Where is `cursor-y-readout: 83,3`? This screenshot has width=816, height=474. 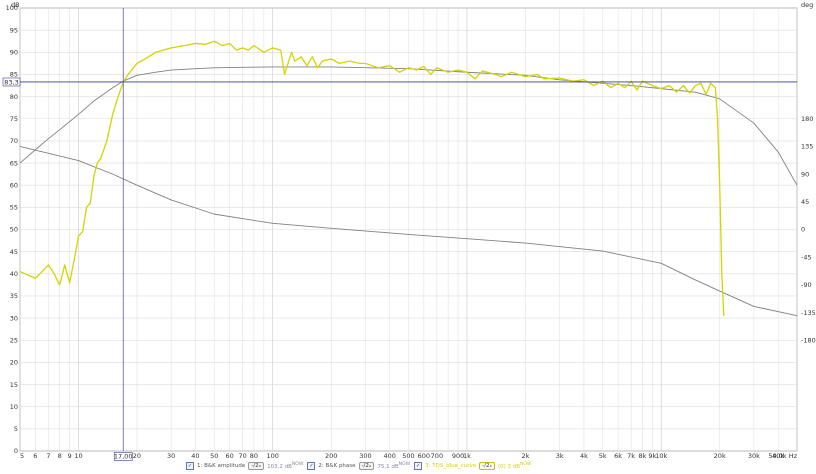 cursor-y-readout: 83,3 is located at coordinates (11, 82).